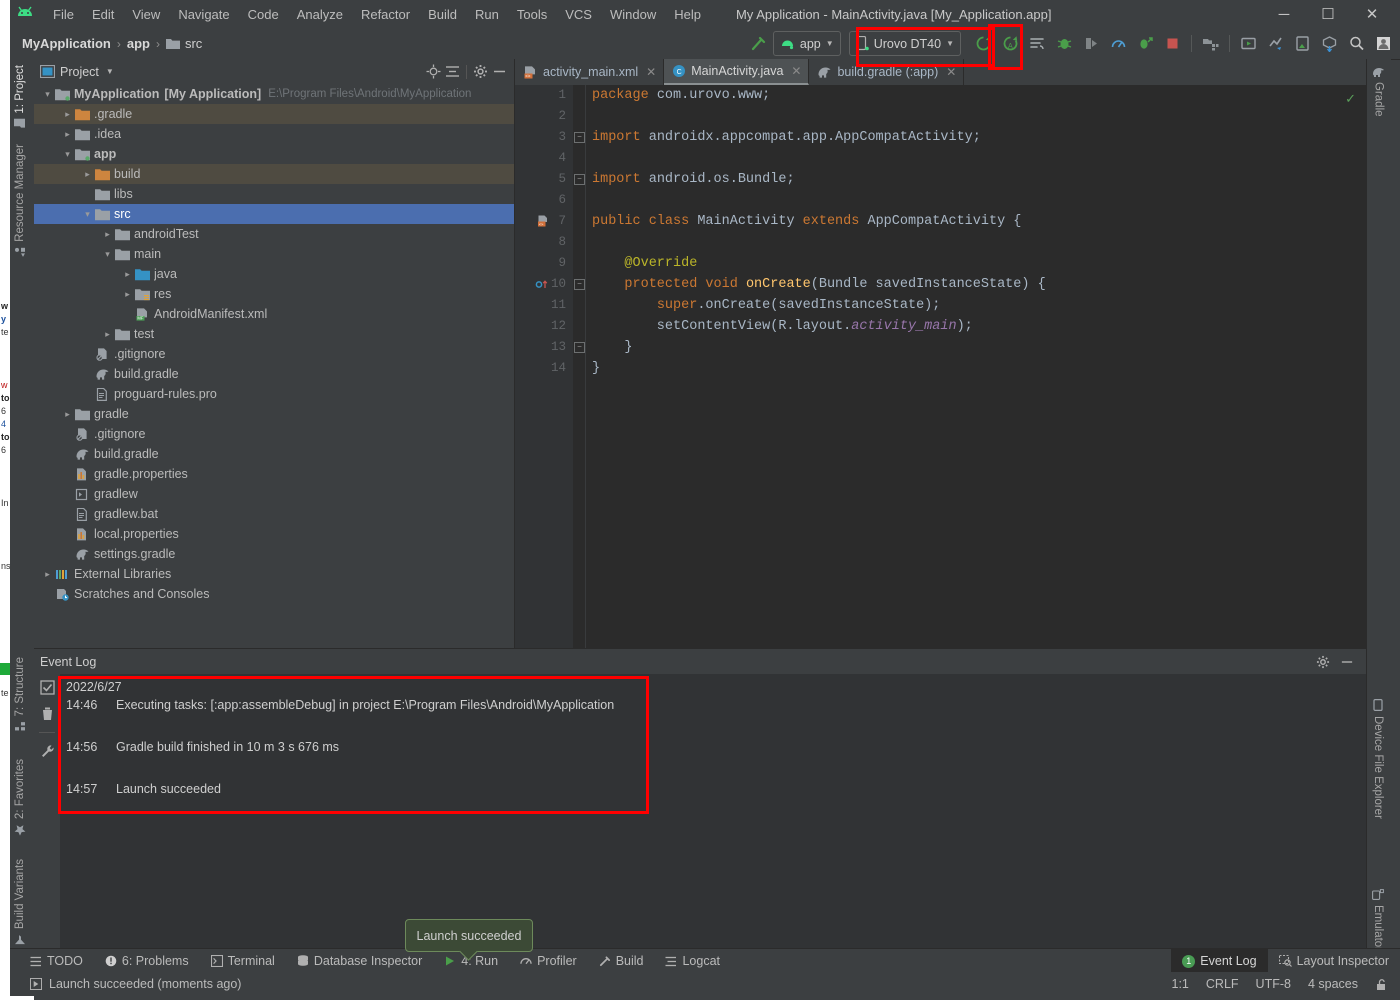 The width and height of the screenshot is (1400, 1000). What do you see at coordinates (532, 14) in the screenshot?
I see `menu-tools: Tools` at bounding box center [532, 14].